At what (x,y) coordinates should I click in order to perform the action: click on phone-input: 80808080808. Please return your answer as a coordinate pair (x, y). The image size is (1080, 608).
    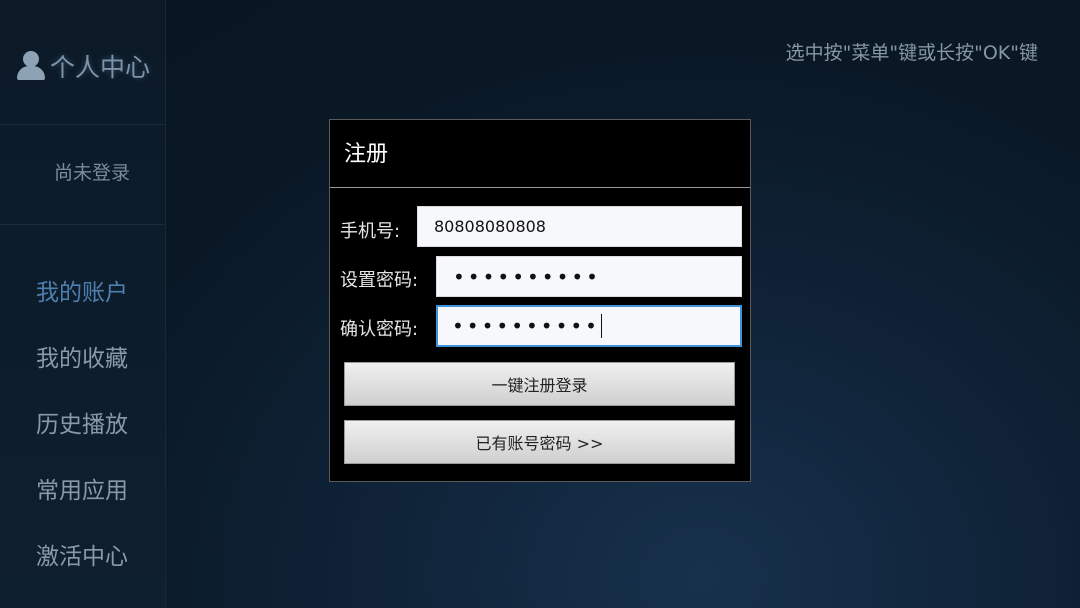
    Looking at the image, I should click on (579, 226).